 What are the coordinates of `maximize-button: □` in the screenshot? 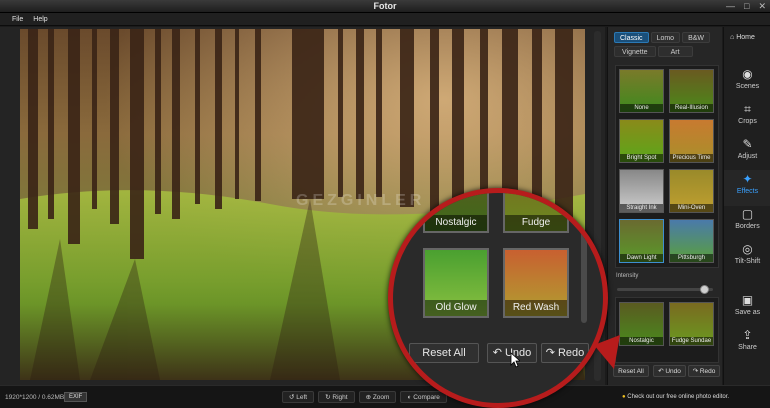 It's located at (746, 6).